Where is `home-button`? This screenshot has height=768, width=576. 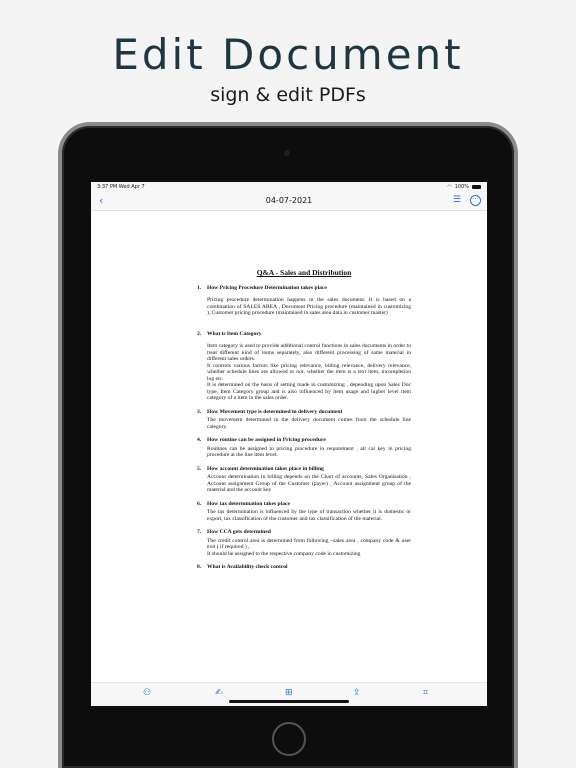
home-button is located at coordinates (289, 739).